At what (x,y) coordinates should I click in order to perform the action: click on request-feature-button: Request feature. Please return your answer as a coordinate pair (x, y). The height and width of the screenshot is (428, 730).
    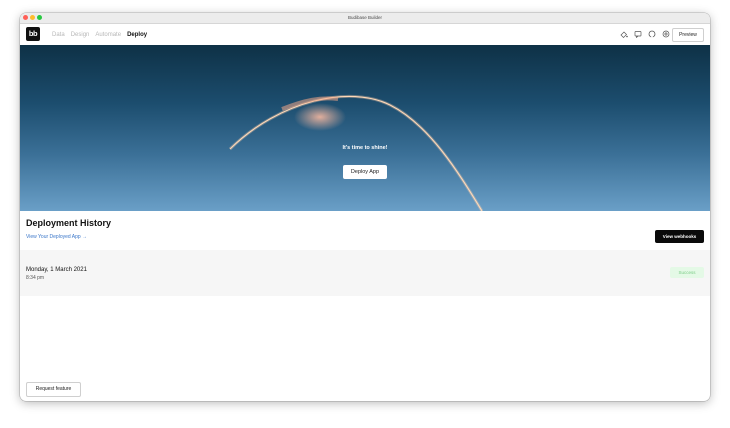
    Looking at the image, I should click on (53, 389).